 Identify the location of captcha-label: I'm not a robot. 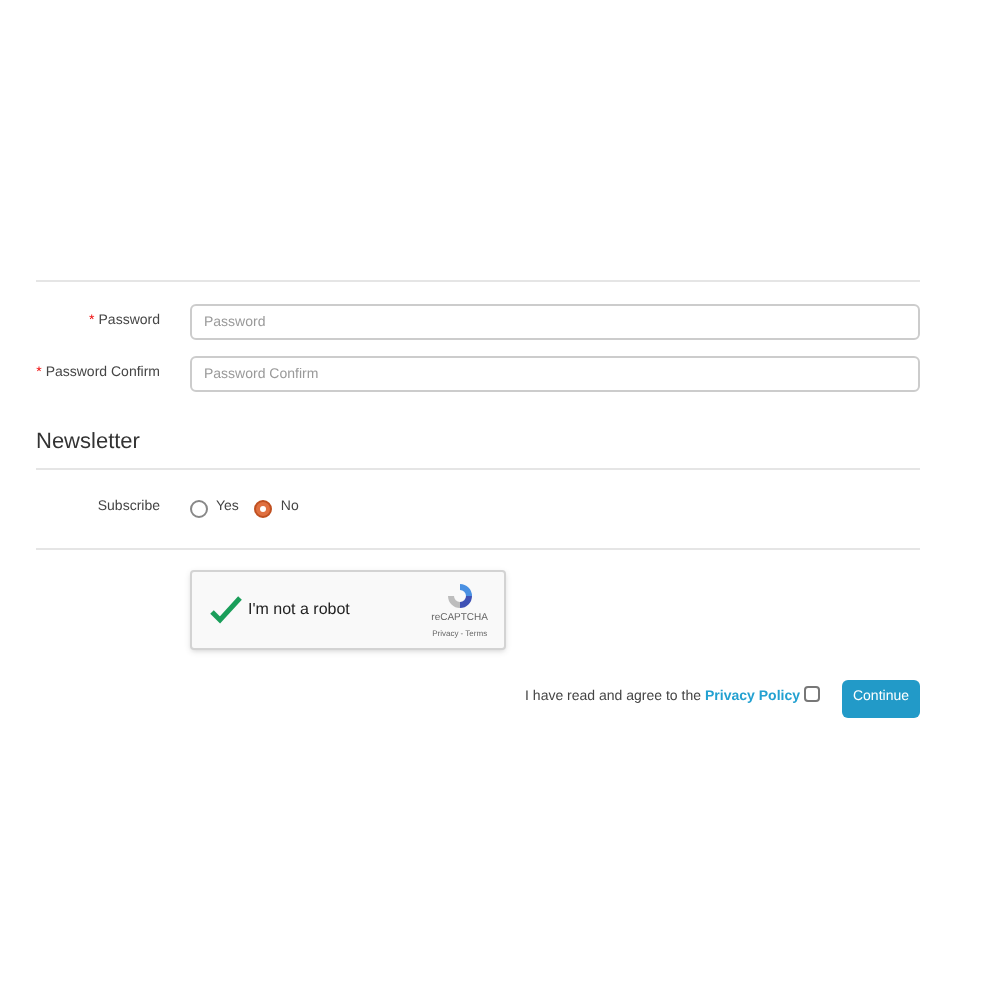
(299, 610).